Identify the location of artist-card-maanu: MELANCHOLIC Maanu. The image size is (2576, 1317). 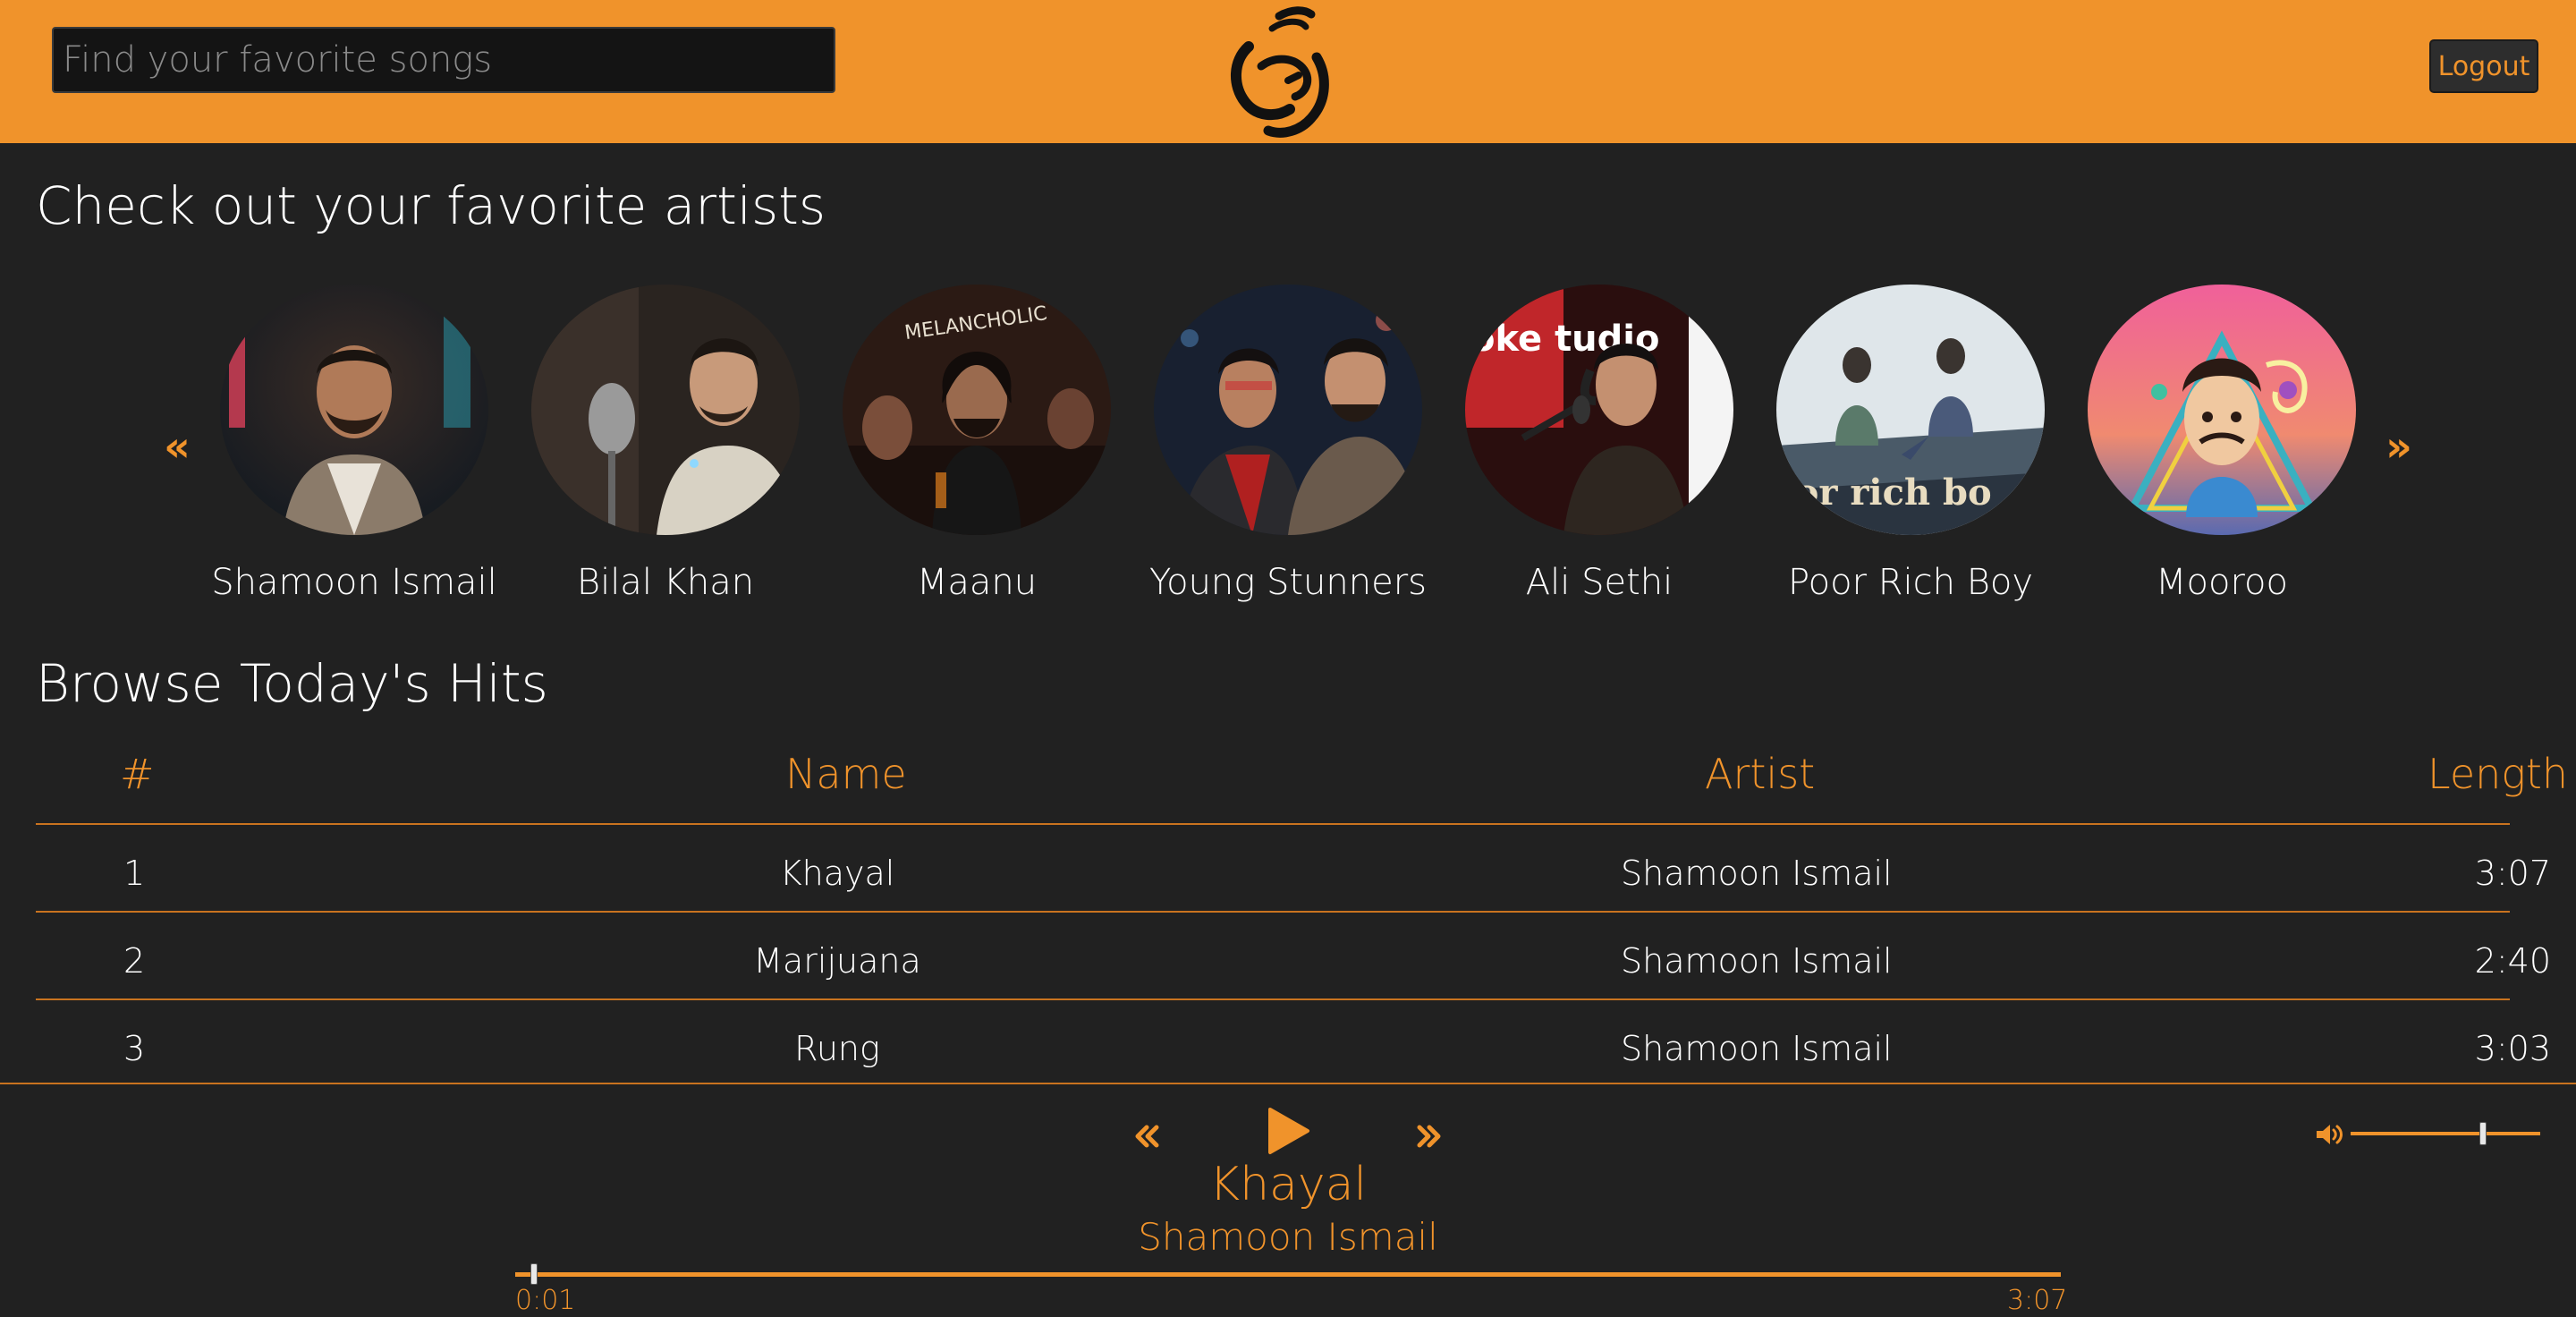
(977, 444).